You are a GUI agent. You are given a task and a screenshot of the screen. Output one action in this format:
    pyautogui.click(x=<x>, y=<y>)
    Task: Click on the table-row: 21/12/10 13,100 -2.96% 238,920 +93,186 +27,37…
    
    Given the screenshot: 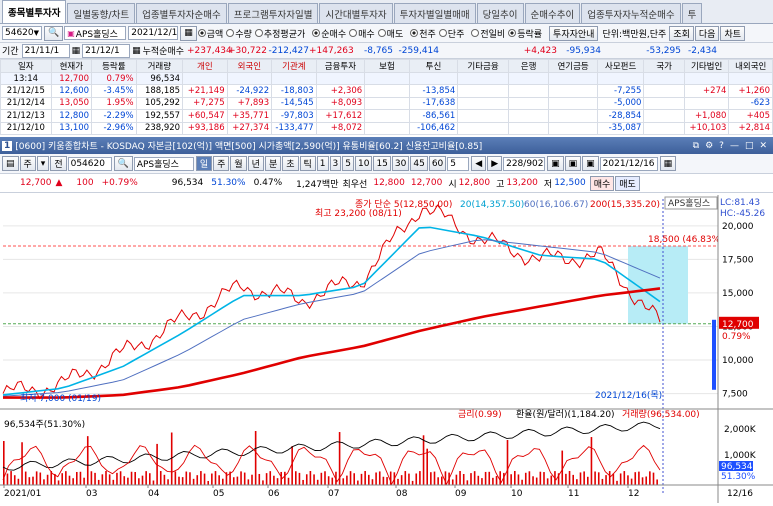 What is the action you would take?
    pyautogui.click(x=386, y=128)
    